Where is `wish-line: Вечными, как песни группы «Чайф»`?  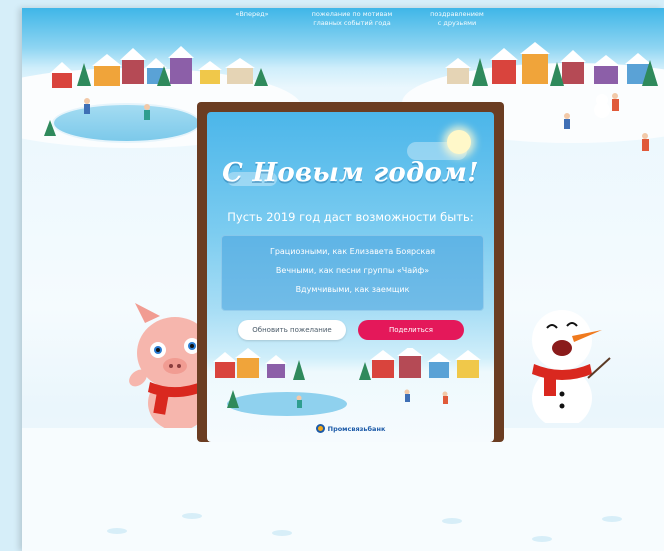 wish-line: Вечными, как песни группы «Чайф» is located at coordinates (352, 270).